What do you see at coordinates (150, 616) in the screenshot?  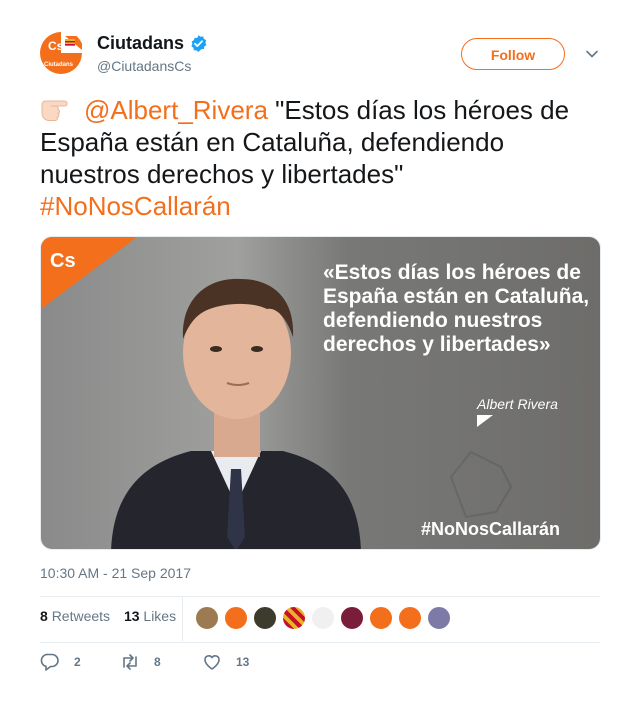 I see `likes-stat: 13 Likes` at bounding box center [150, 616].